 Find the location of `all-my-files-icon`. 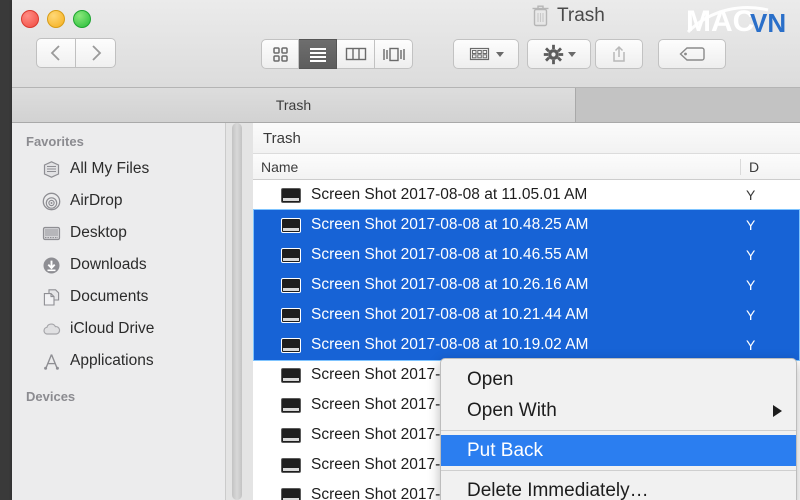

all-my-files-icon is located at coordinates (51, 169).